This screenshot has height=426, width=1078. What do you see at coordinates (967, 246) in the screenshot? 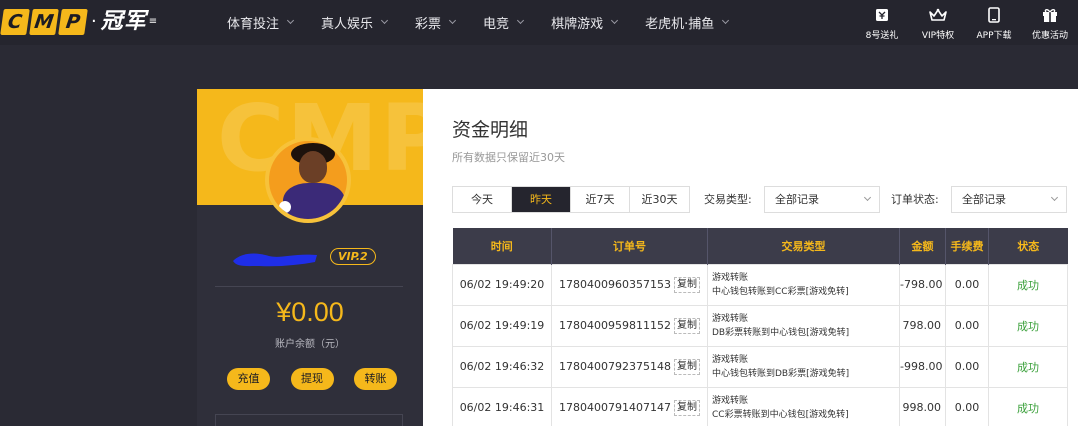
I see `column-header-fee: 手续费` at bounding box center [967, 246].